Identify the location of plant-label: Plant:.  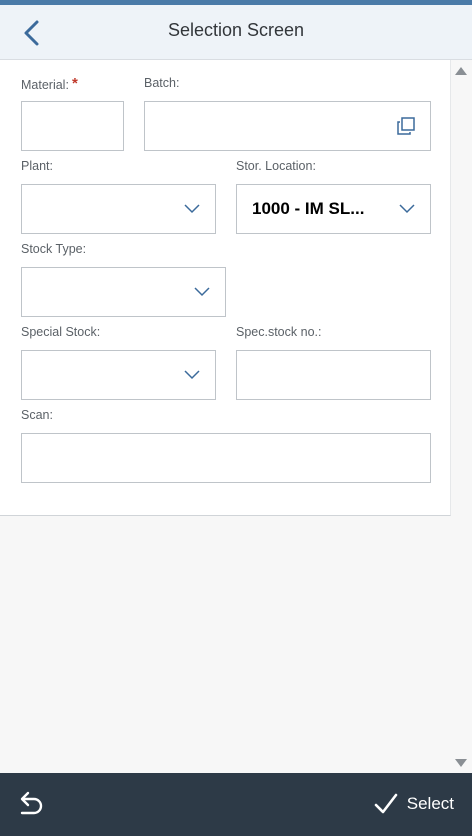
(37, 166).